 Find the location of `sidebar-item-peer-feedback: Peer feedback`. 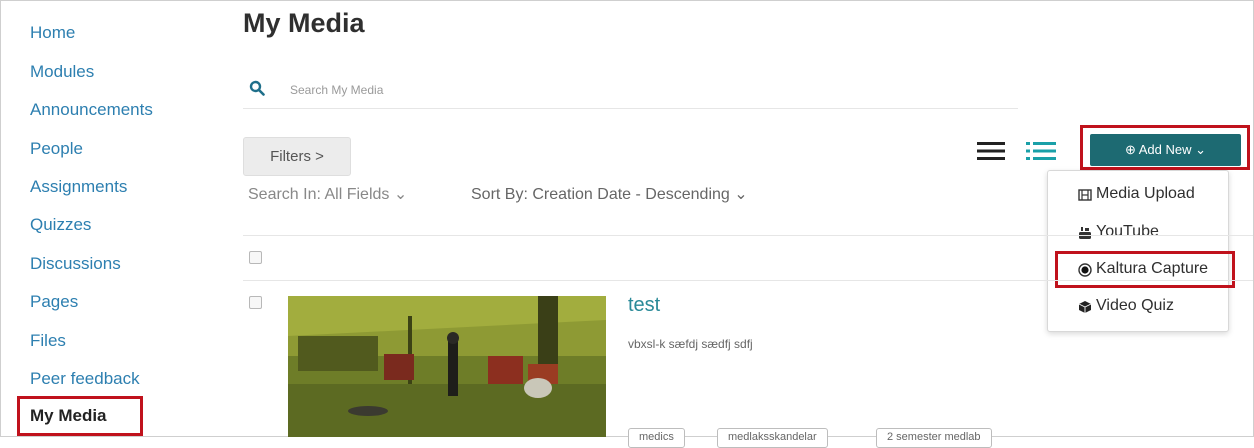

sidebar-item-peer-feedback: Peer feedback is located at coordinates (85, 379).